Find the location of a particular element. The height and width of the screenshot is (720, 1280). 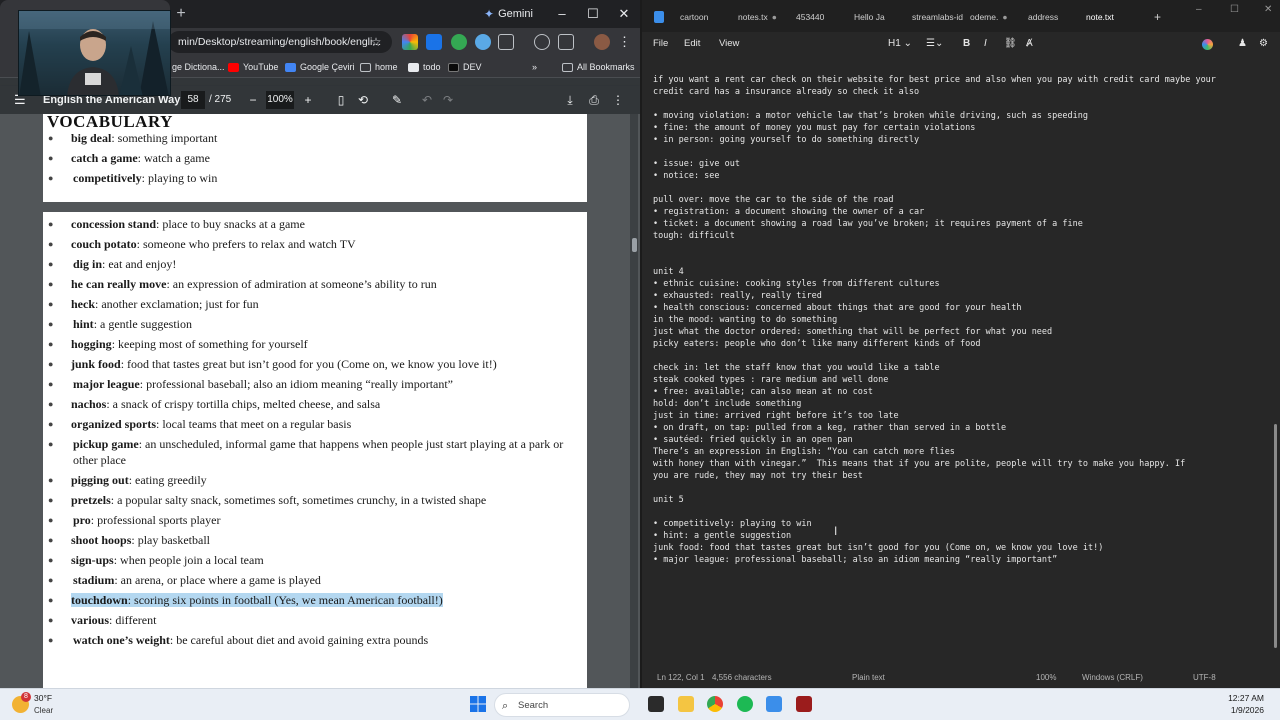

shield-extension-icon is located at coordinates (459, 42).